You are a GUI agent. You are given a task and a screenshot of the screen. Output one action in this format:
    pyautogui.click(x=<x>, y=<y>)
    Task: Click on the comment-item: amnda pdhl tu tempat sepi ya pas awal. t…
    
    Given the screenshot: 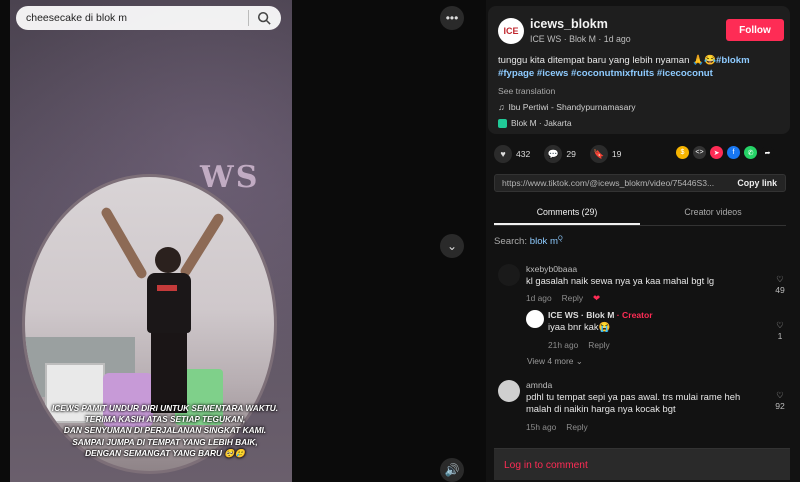 What is the action you would take?
    pyautogui.click(x=644, y=406)
    